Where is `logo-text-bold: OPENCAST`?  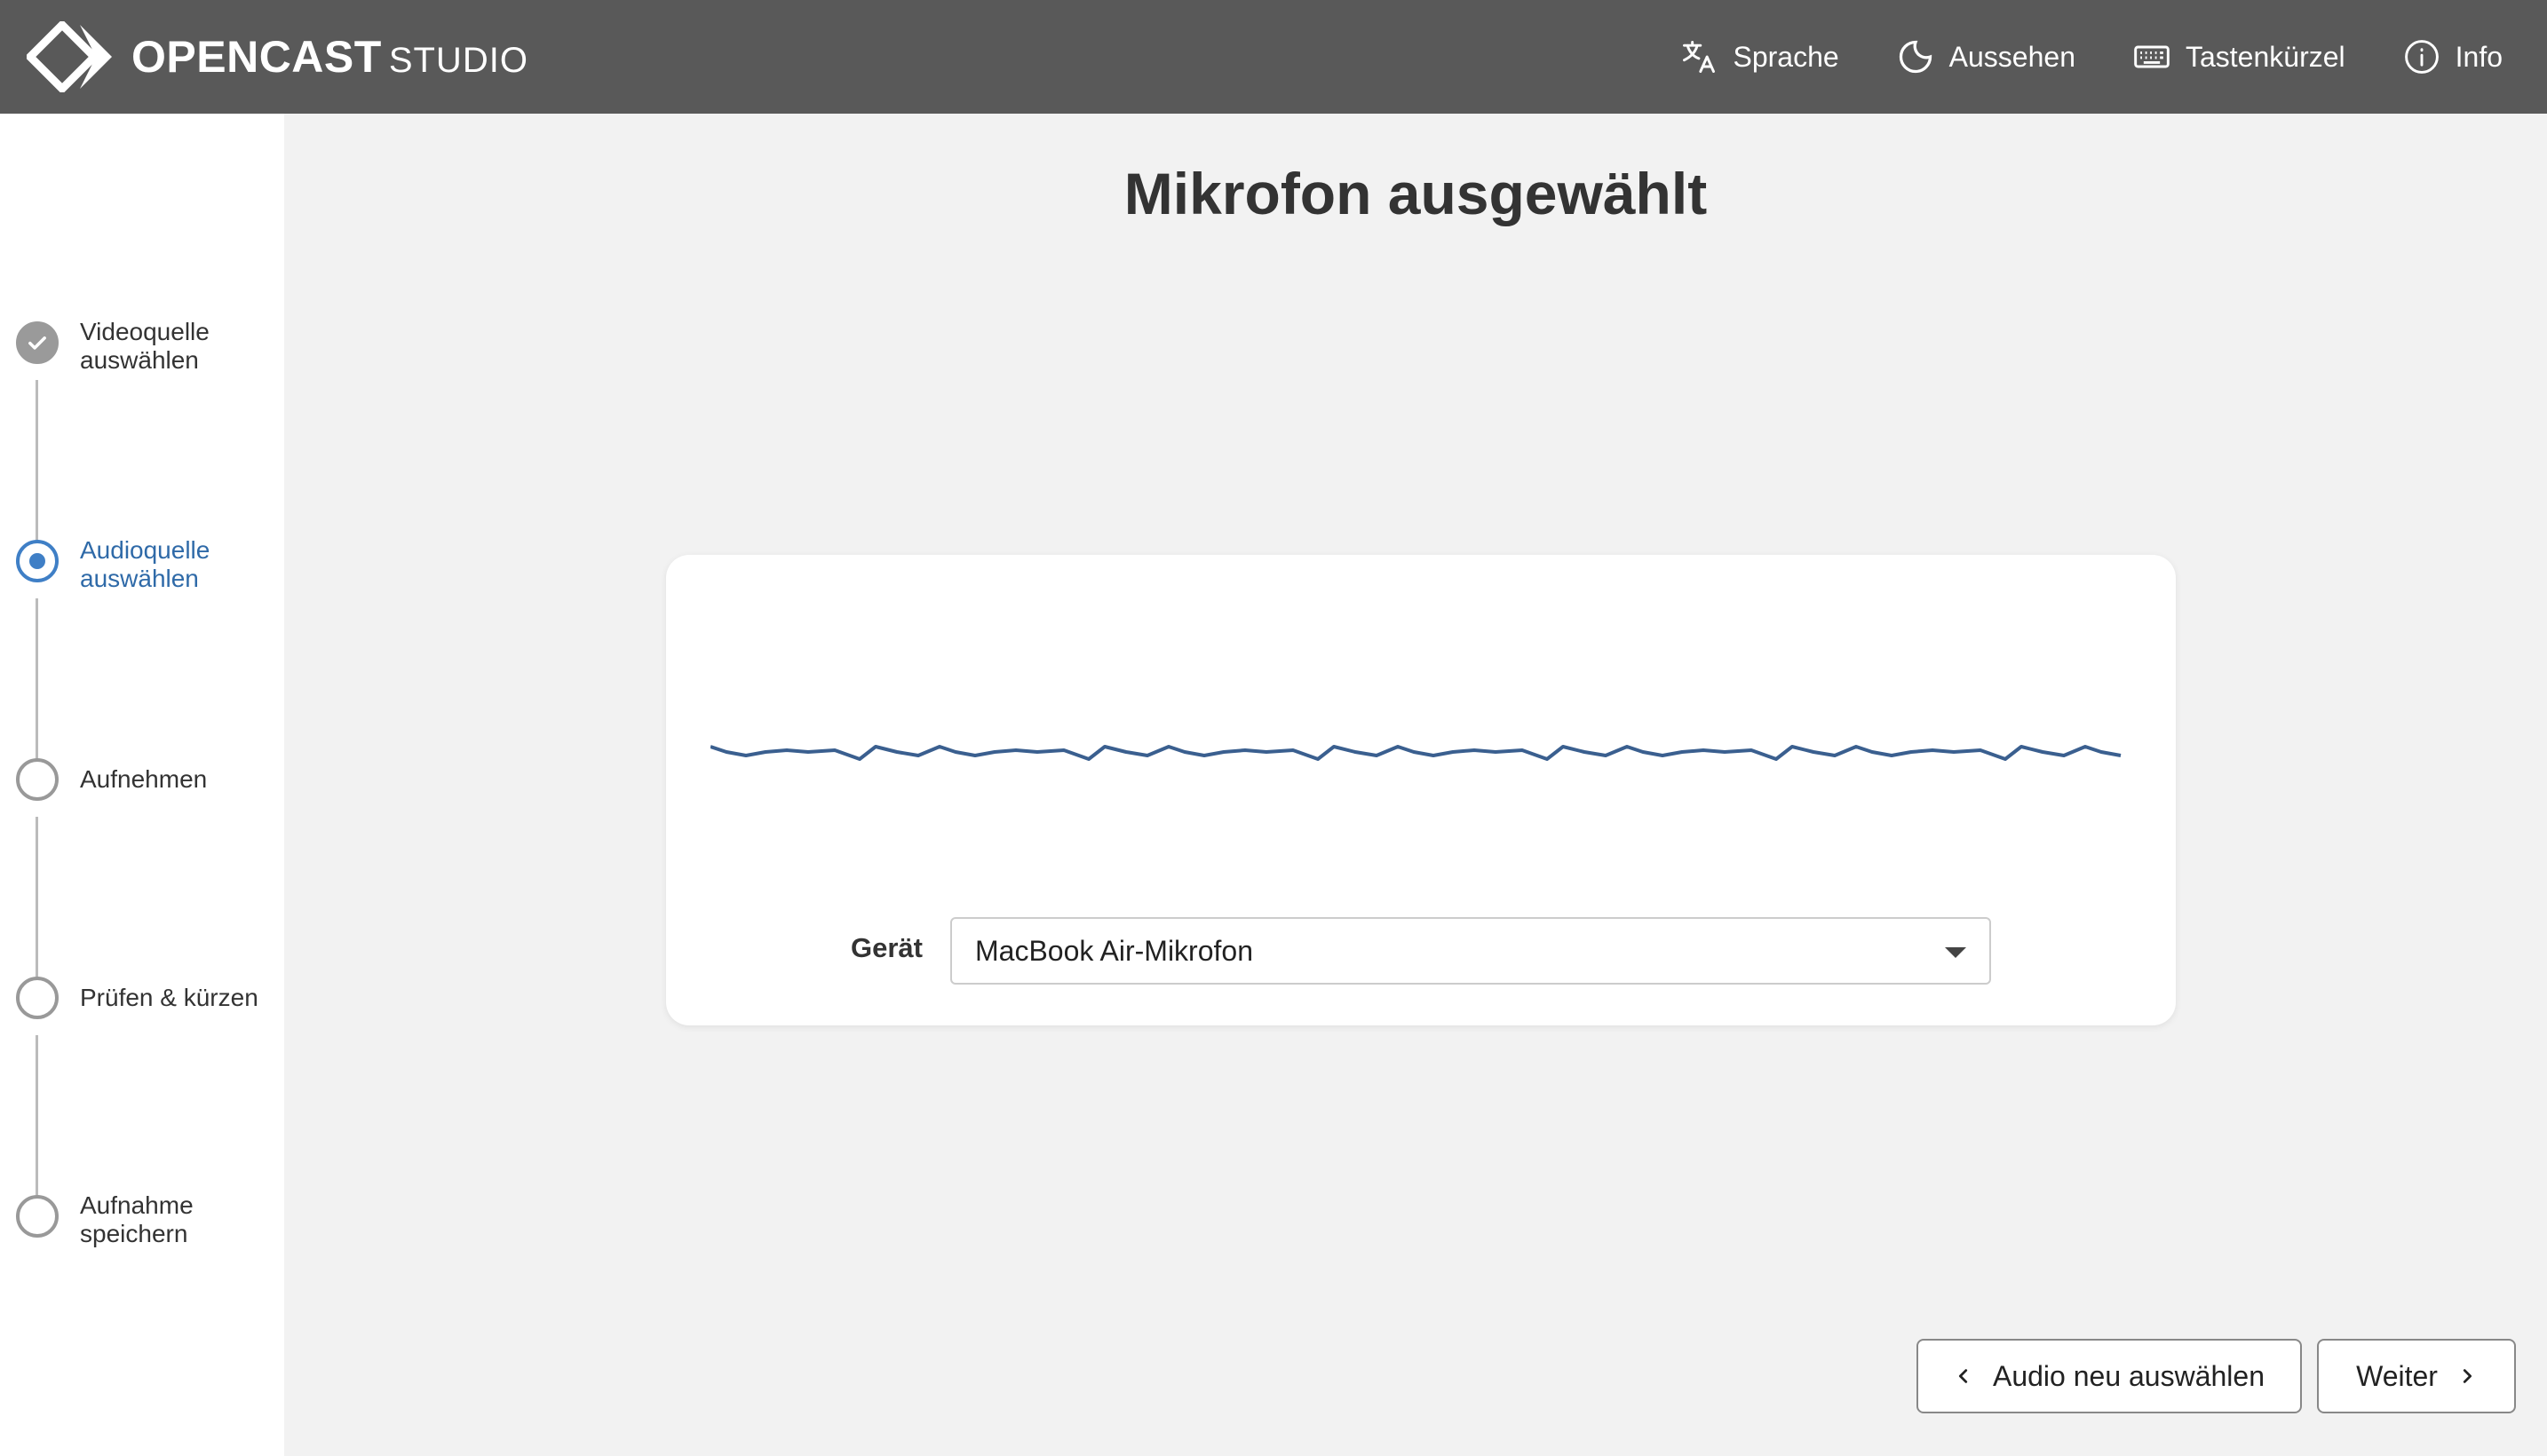 logo-text-bold: OPENCAST is located at coordinates (256, 57).